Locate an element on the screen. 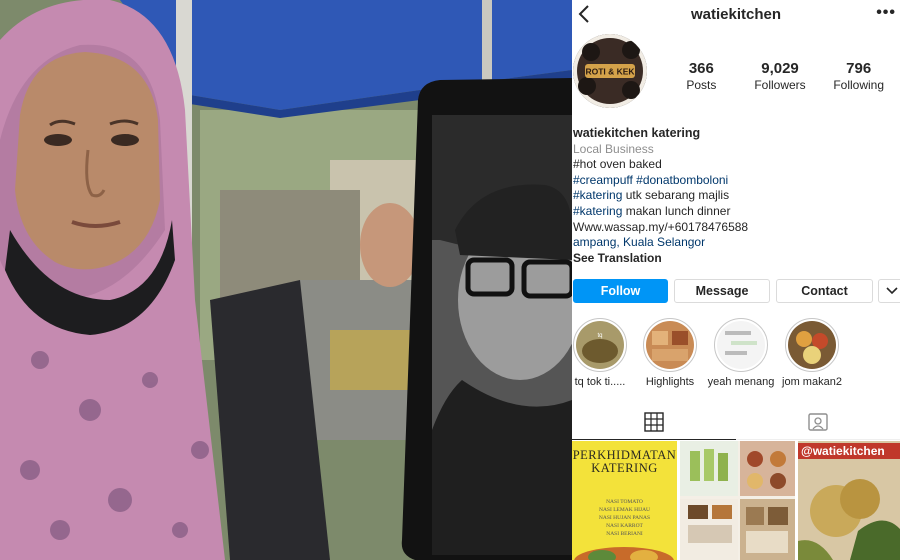 The width and height of the screenshot is (900, 560). follow-button: Follow is located at coordinates (620, 291).